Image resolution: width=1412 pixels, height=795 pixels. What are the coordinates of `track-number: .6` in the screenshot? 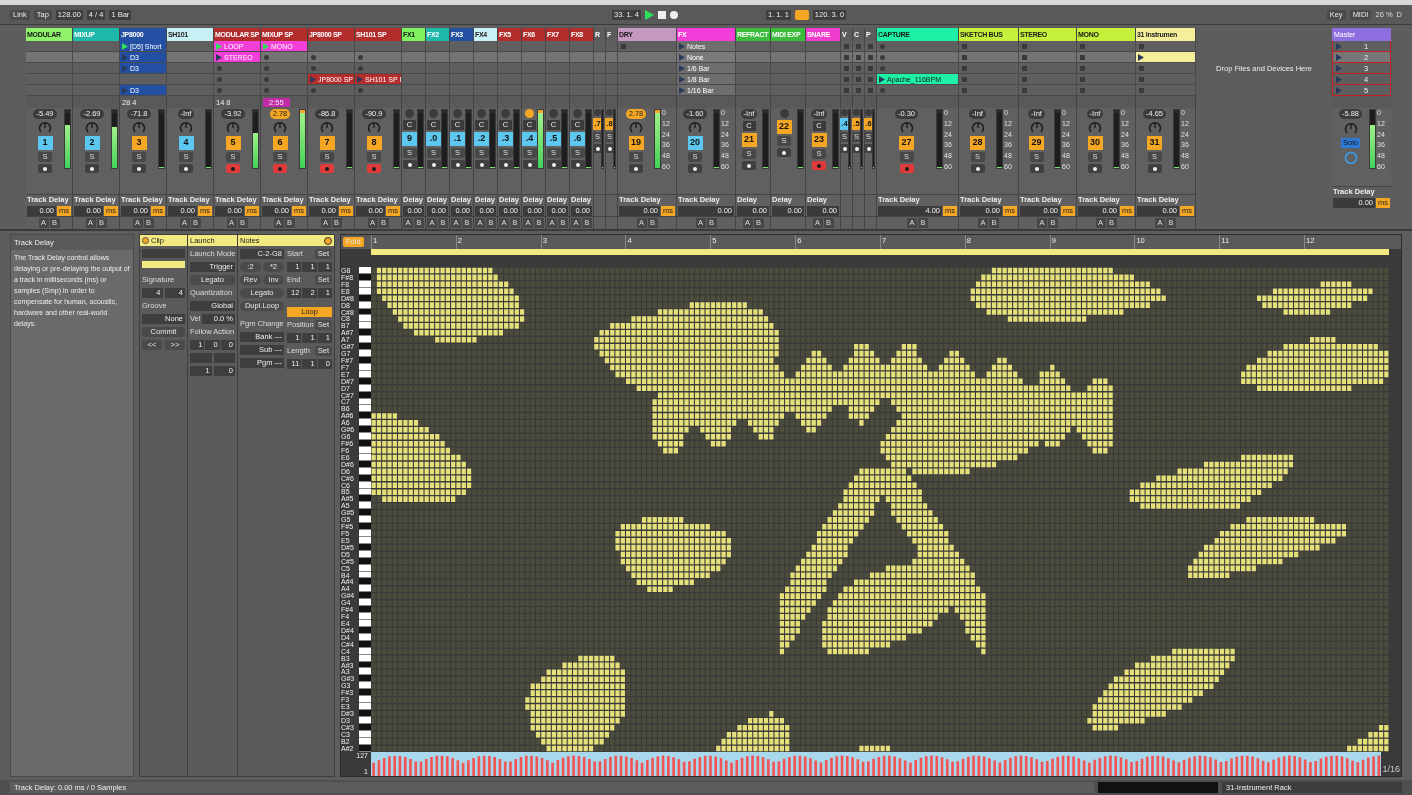 It's located at (577, 139).